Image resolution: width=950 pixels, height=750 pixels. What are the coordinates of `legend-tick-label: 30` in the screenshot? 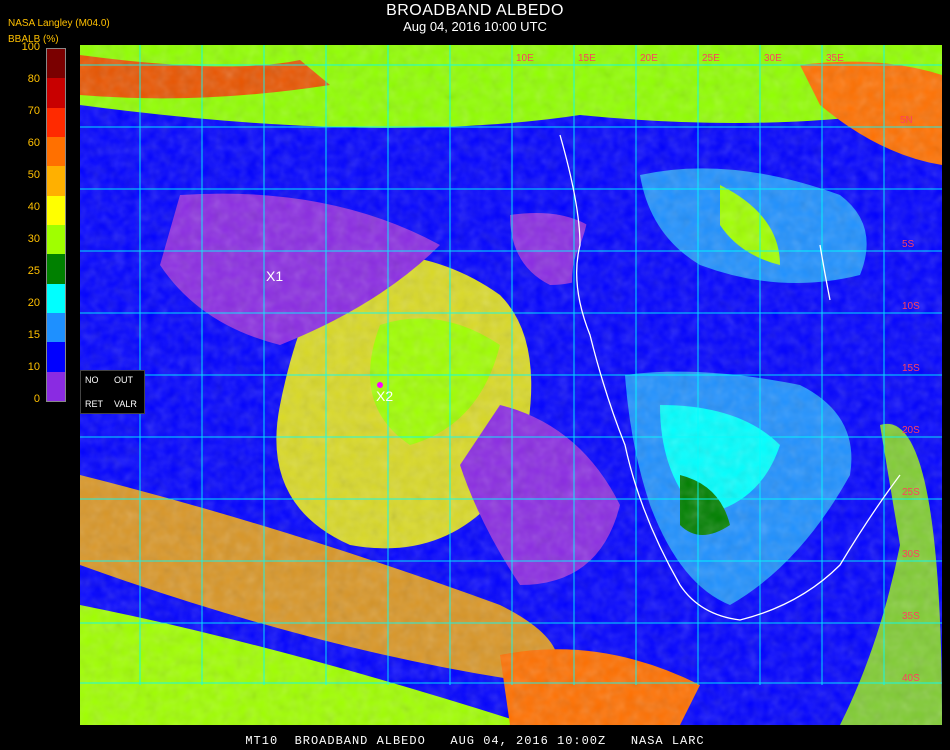 It's located at (33, 239).